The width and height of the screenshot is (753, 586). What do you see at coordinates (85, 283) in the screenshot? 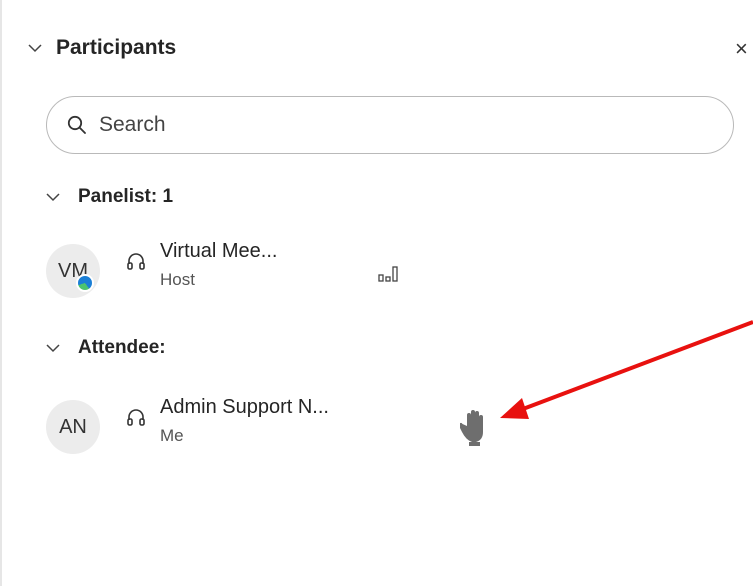
I see `presence-status-icon` at bounding box center [85, 283].